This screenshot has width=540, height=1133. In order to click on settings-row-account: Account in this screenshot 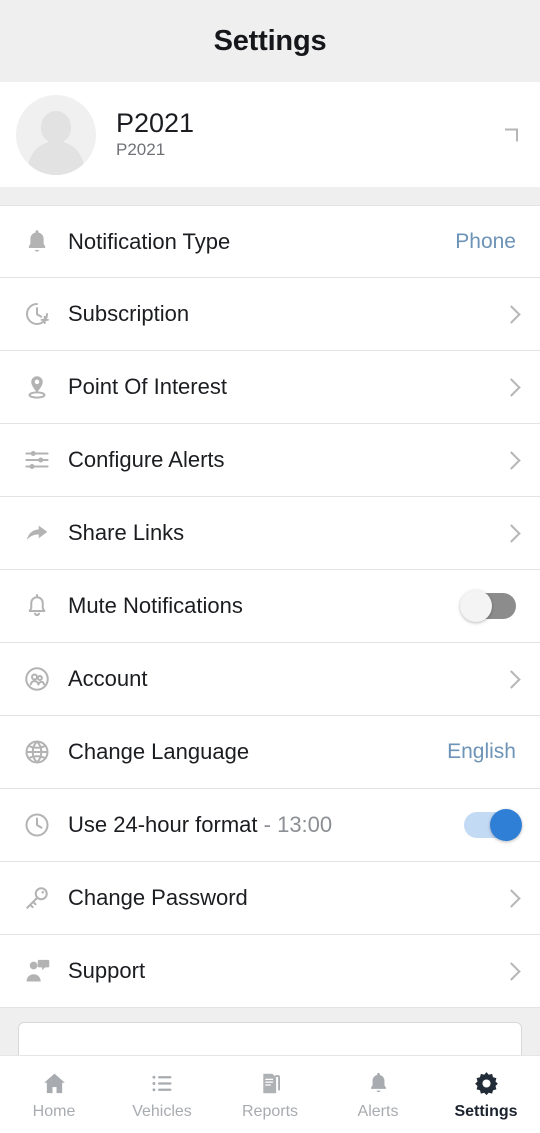, I will do `click(270, 679)`.